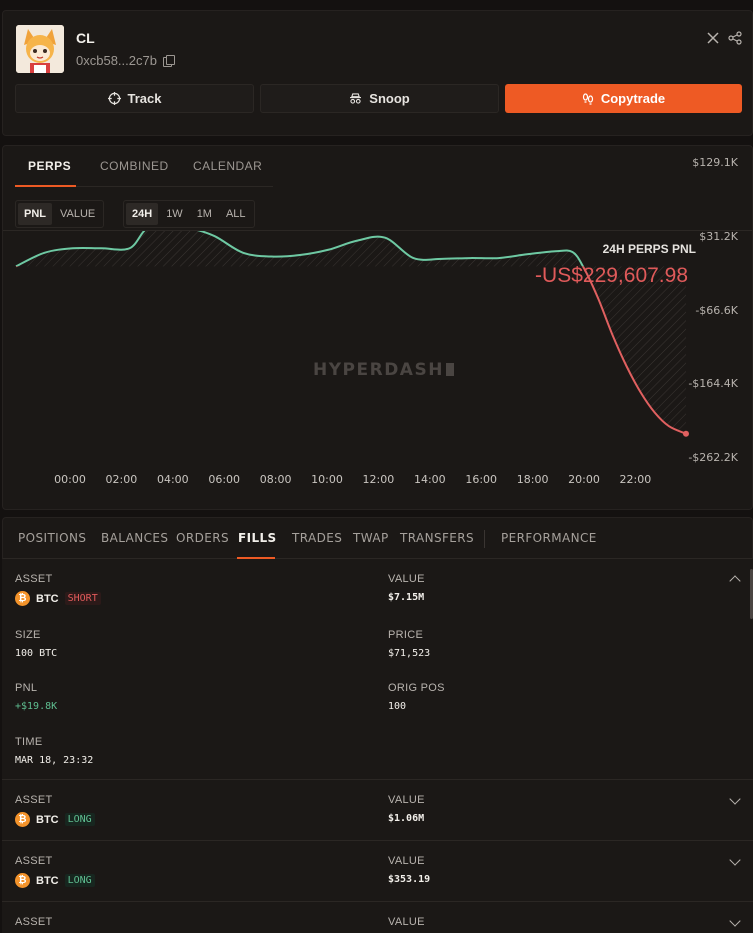 Image resolution: width=753 pixels, height=933 pixels. I want to click on fill-row: ASSET VALUE, so click(377, 917).